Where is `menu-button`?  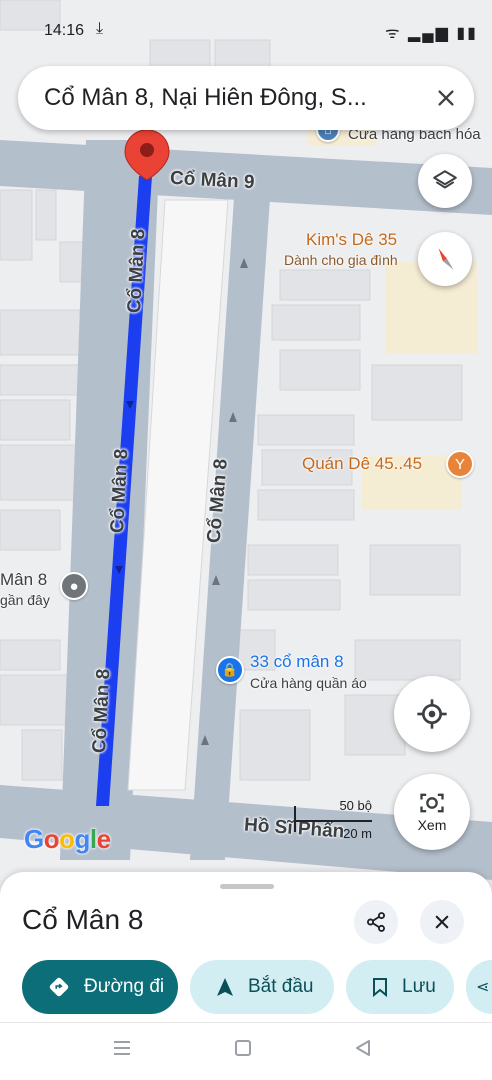 menu-button is located at coordinates (122, 1050).